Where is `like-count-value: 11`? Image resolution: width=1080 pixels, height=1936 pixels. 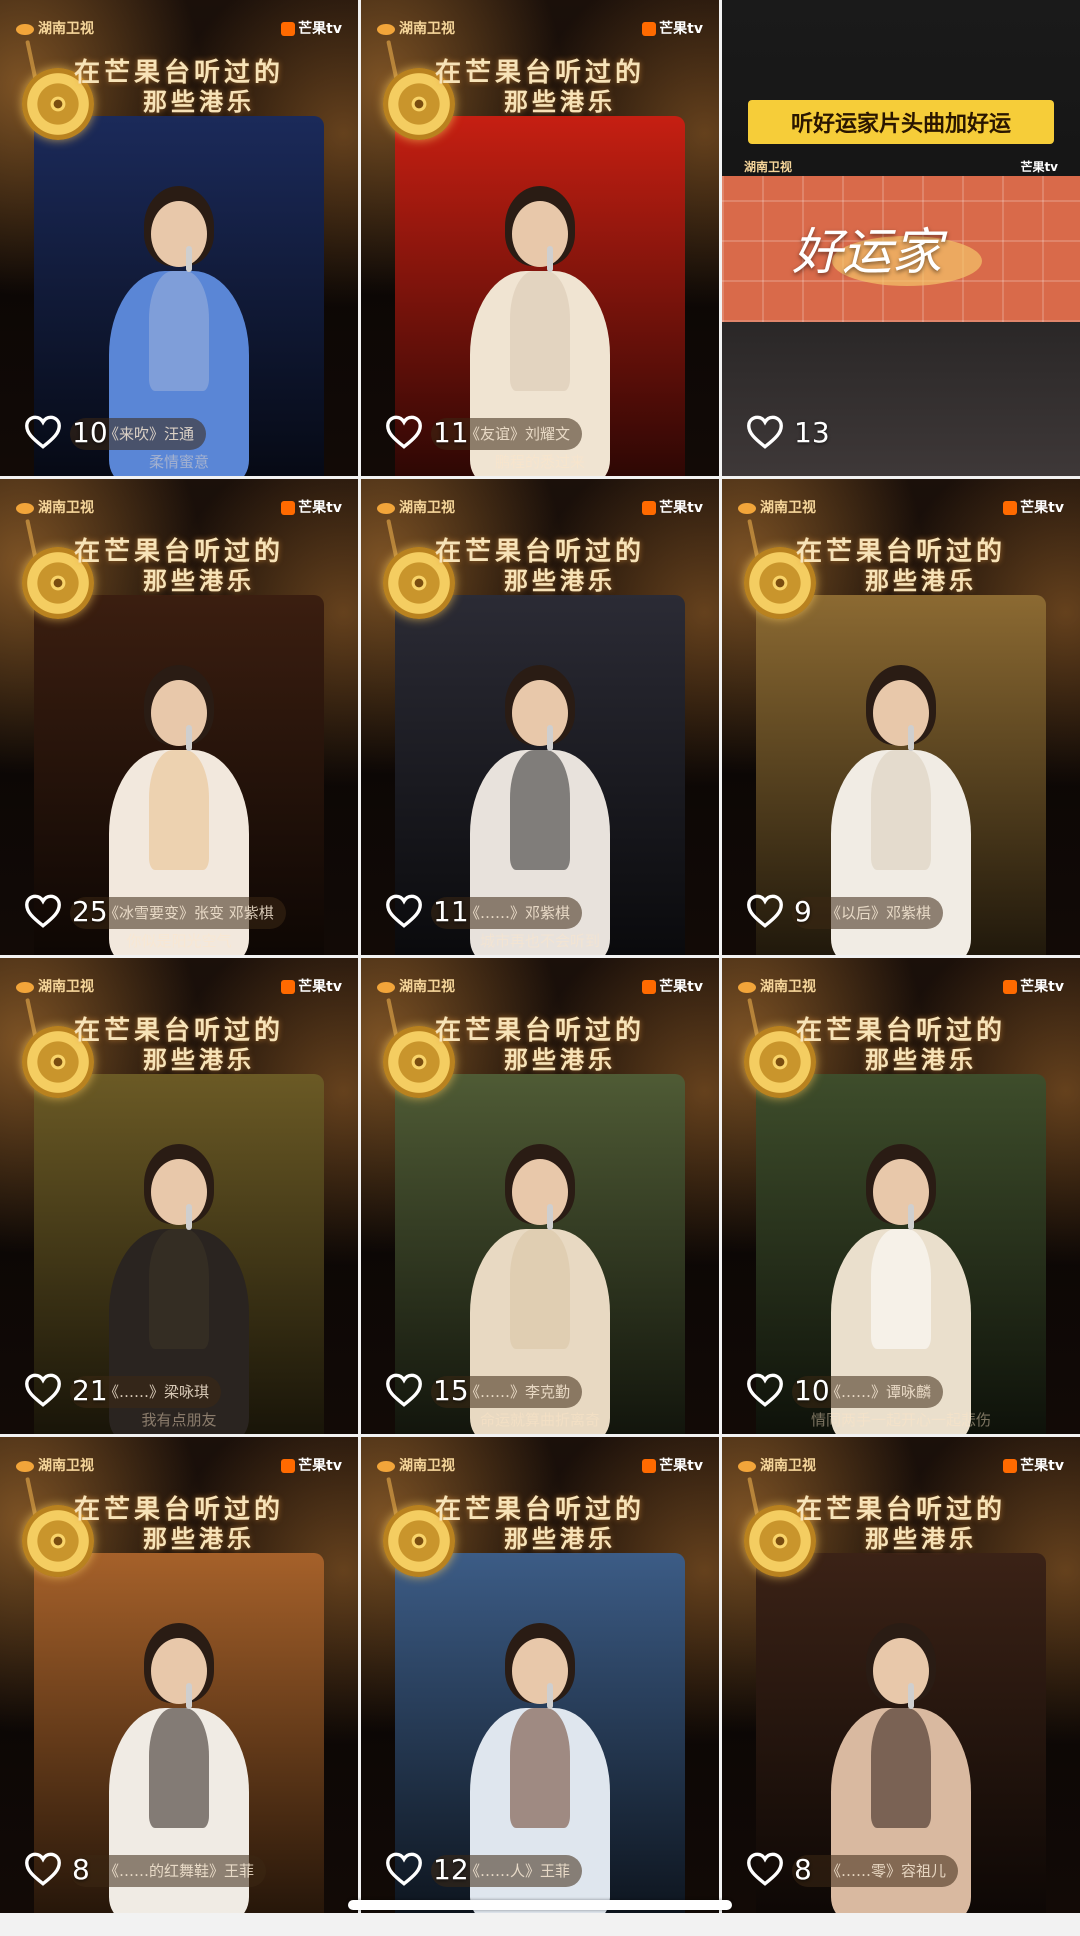
like-count-value: 11 is located at coordinates (451, 432).